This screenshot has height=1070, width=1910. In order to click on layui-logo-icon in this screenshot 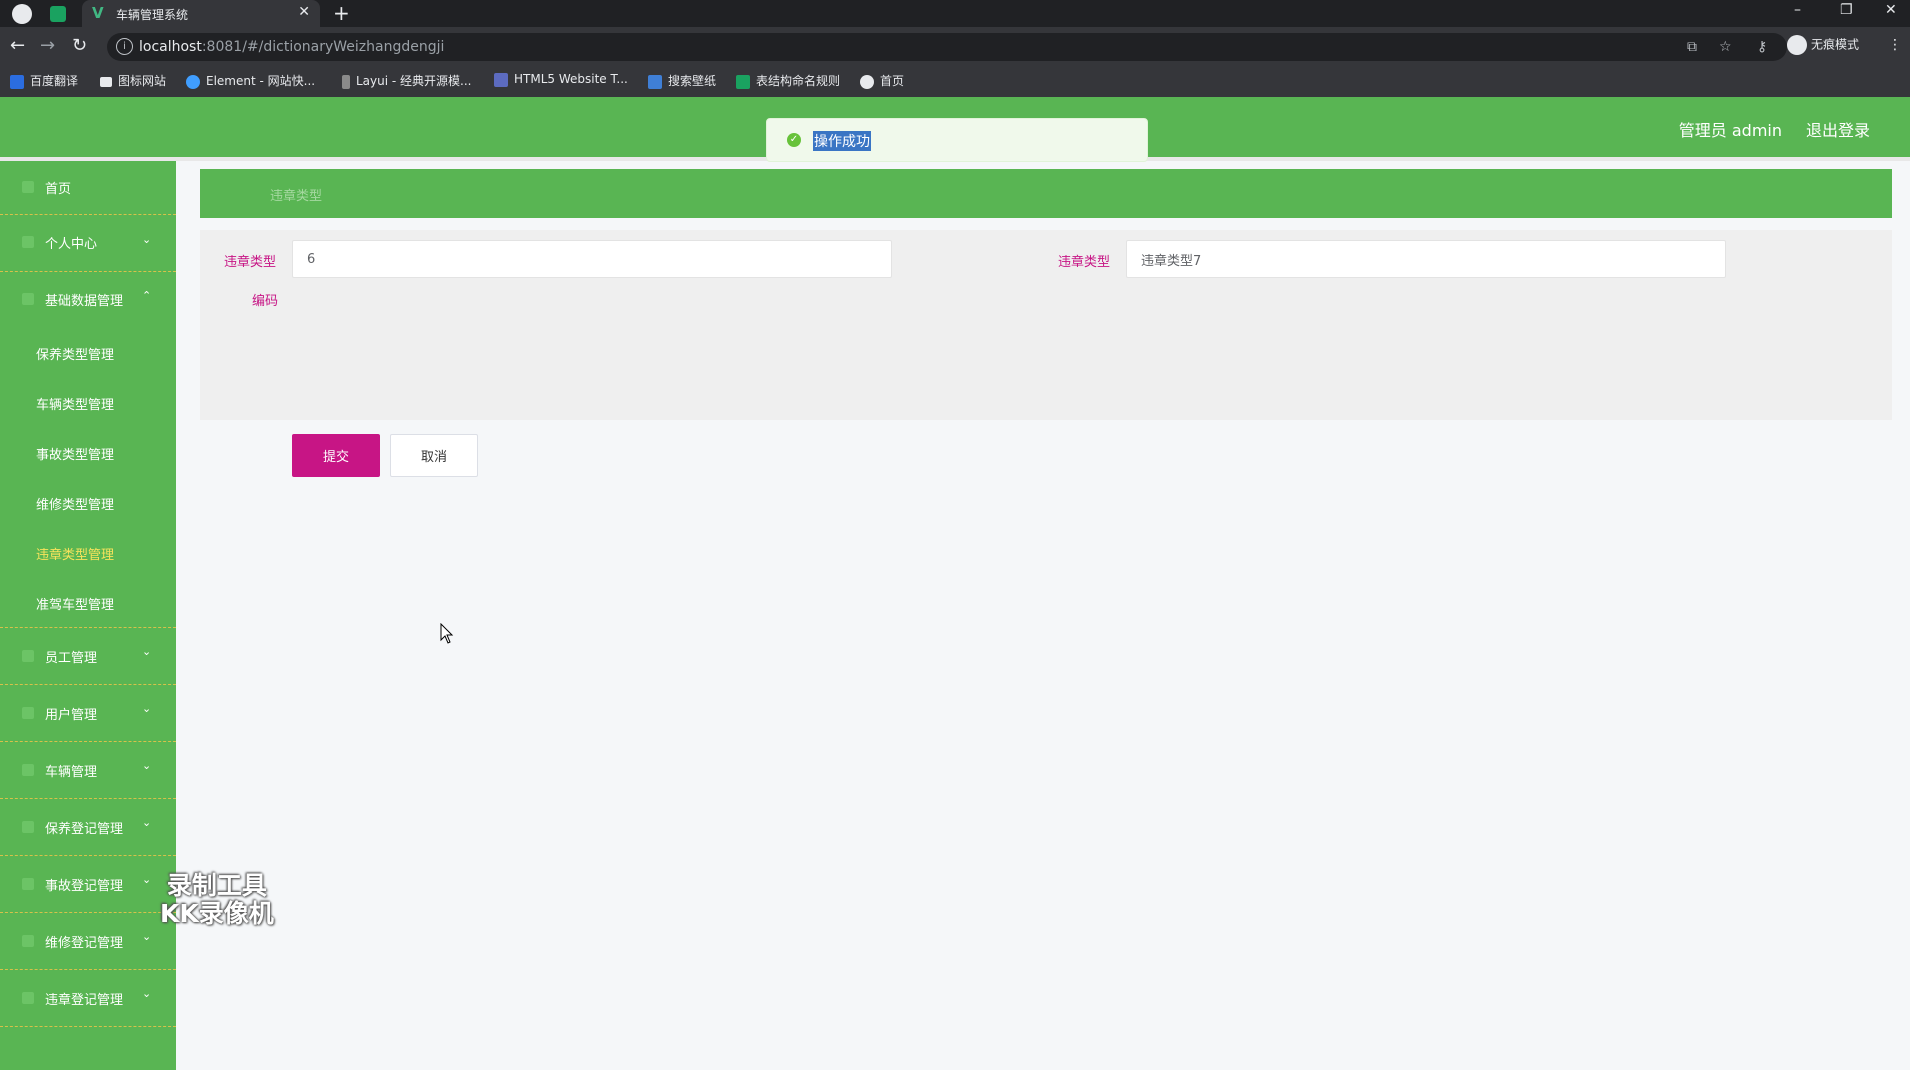, I will do `click(346, 81)`.